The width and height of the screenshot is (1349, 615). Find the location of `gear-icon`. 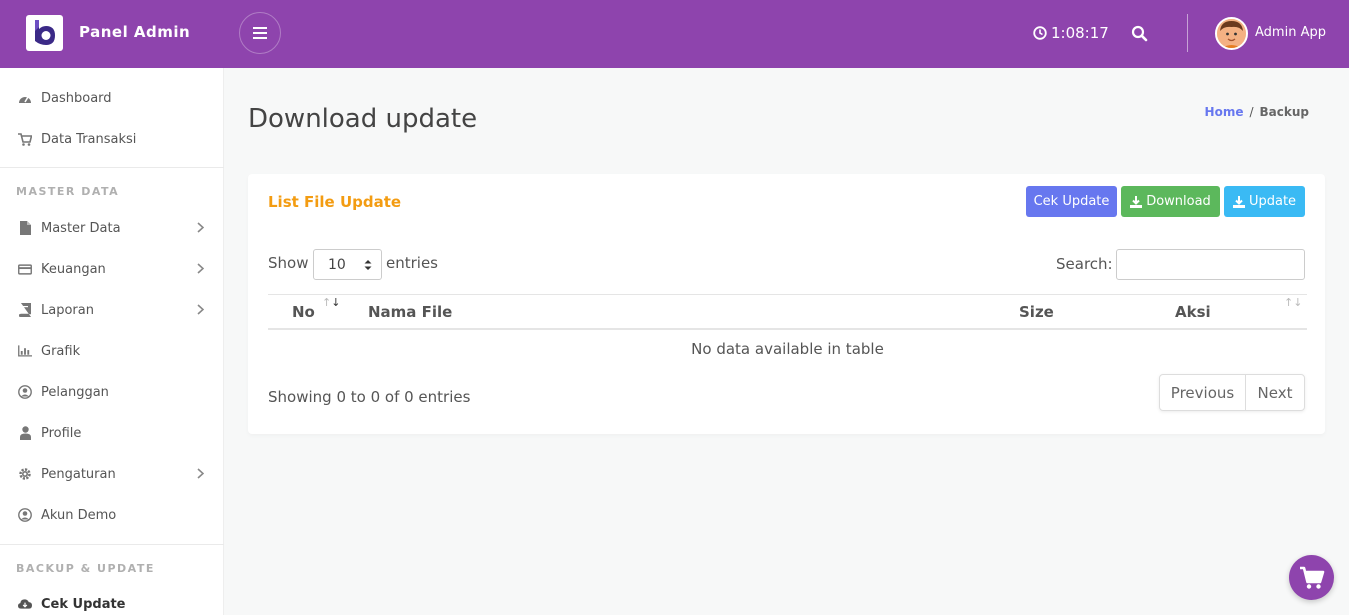

gear-icon is located at coordinates (25, 474).